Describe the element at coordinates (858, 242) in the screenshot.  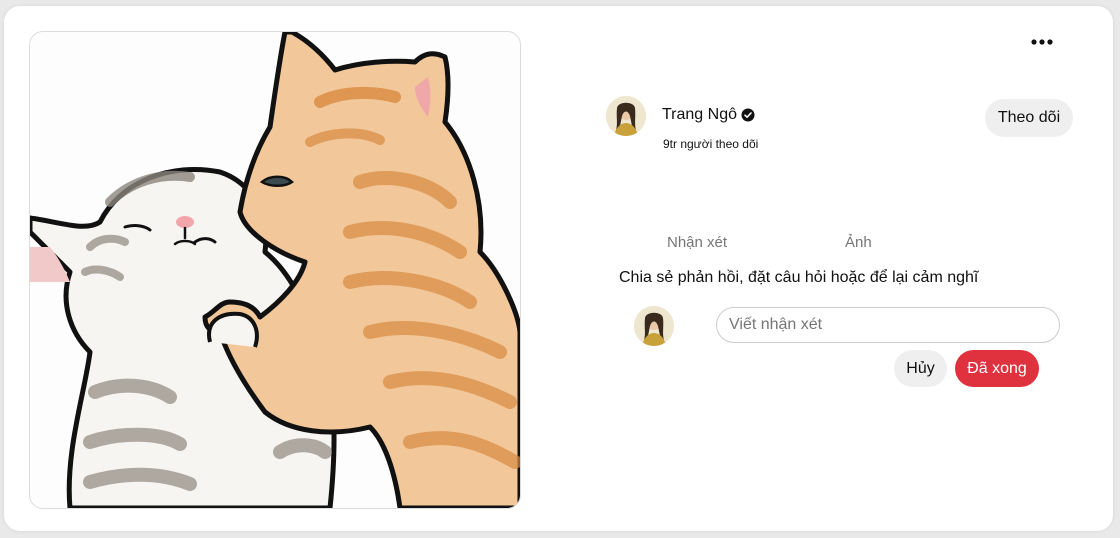
I see `tab-photos: Ảnh` at that location.